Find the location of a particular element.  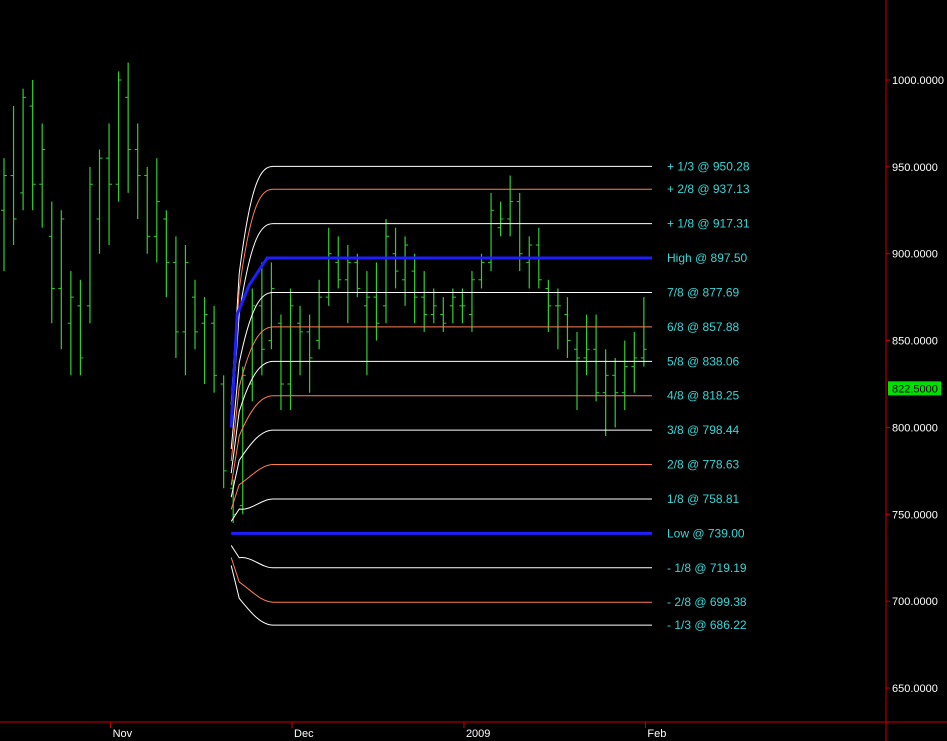

level-label: - 2/8 @ 699.38 is located at coordinates (707, 602).